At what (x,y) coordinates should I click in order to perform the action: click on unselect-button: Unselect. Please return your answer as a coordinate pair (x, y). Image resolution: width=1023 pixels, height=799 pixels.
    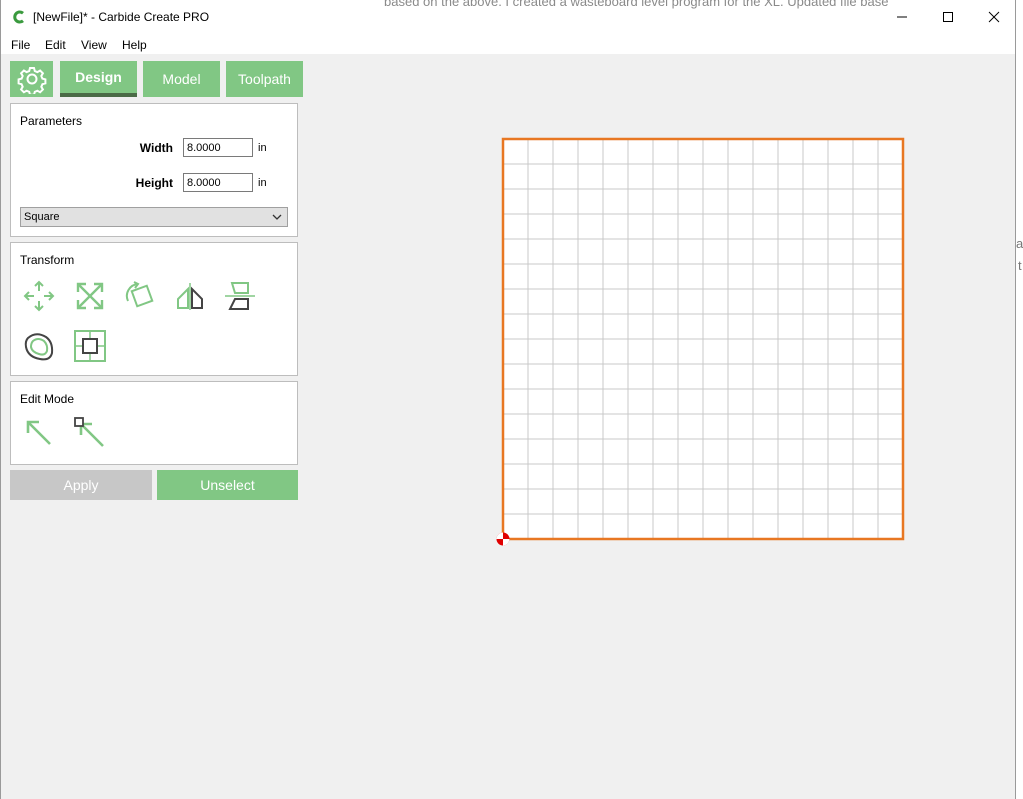
    Looking at the image, I should click on (227, 485).